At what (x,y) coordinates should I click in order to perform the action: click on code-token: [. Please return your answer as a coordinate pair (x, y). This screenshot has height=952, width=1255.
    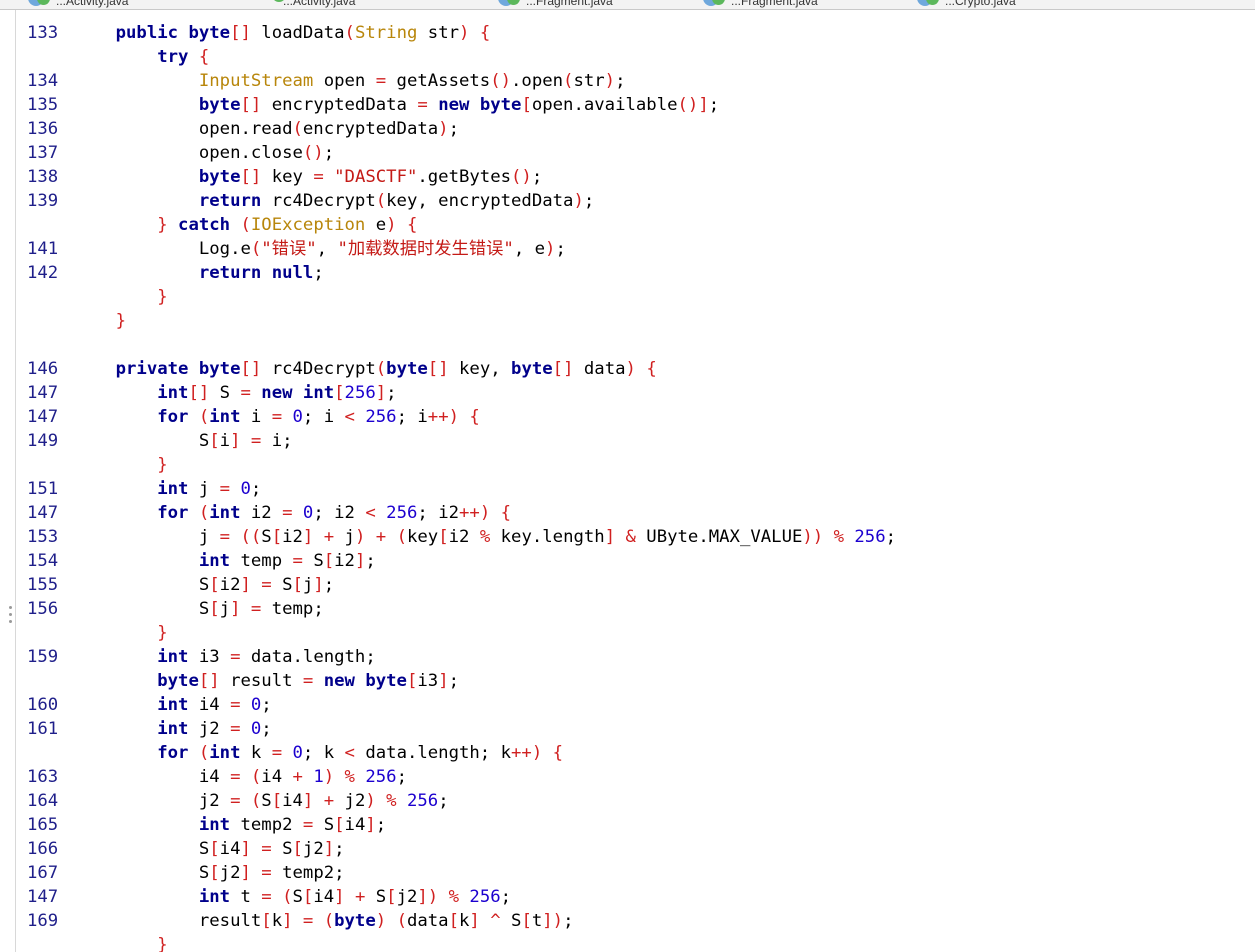
    Looking at the image, I should click on (526, 105).